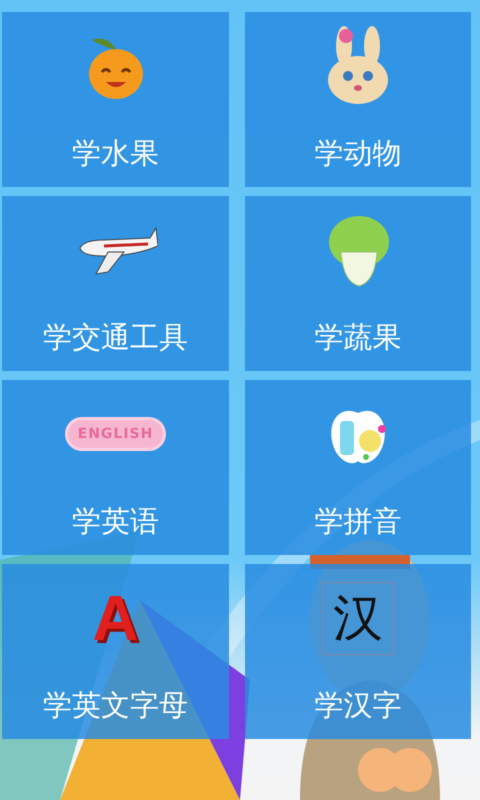  Describe the element at coordinates (358, 521) in the screenshot. I see `tile-label: 学拼音` at that location.